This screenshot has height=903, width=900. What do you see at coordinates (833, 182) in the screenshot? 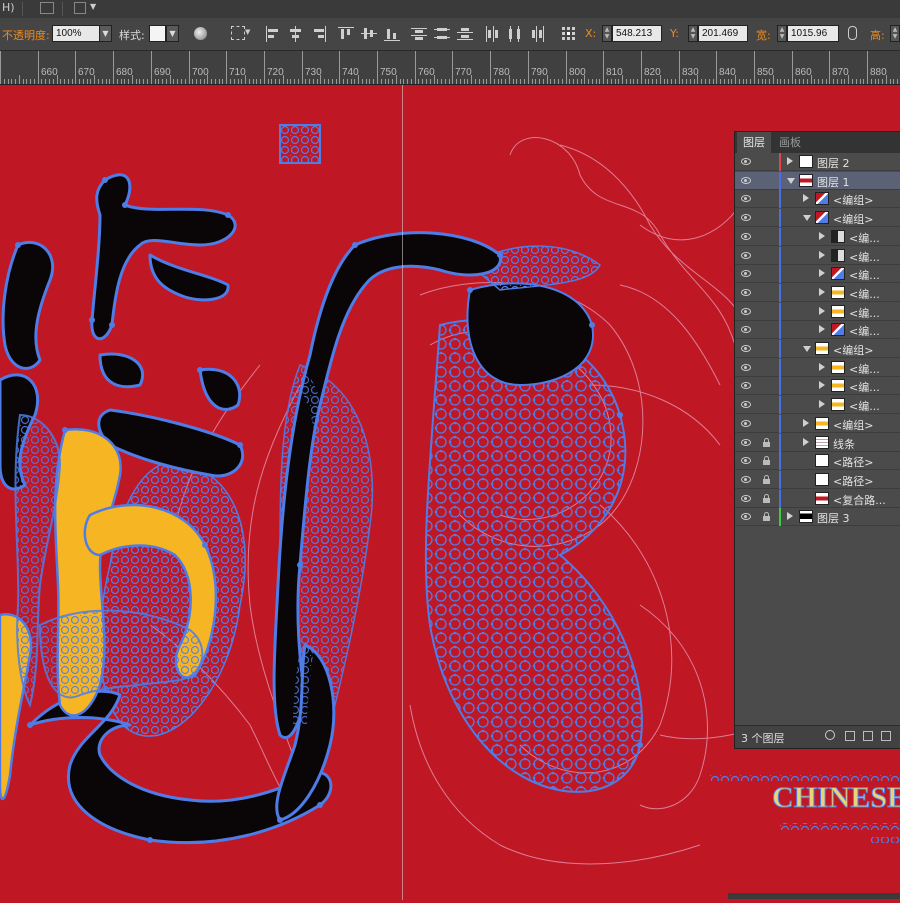
I see `layer-name: 图层 1` at bounding box center [833, 182].